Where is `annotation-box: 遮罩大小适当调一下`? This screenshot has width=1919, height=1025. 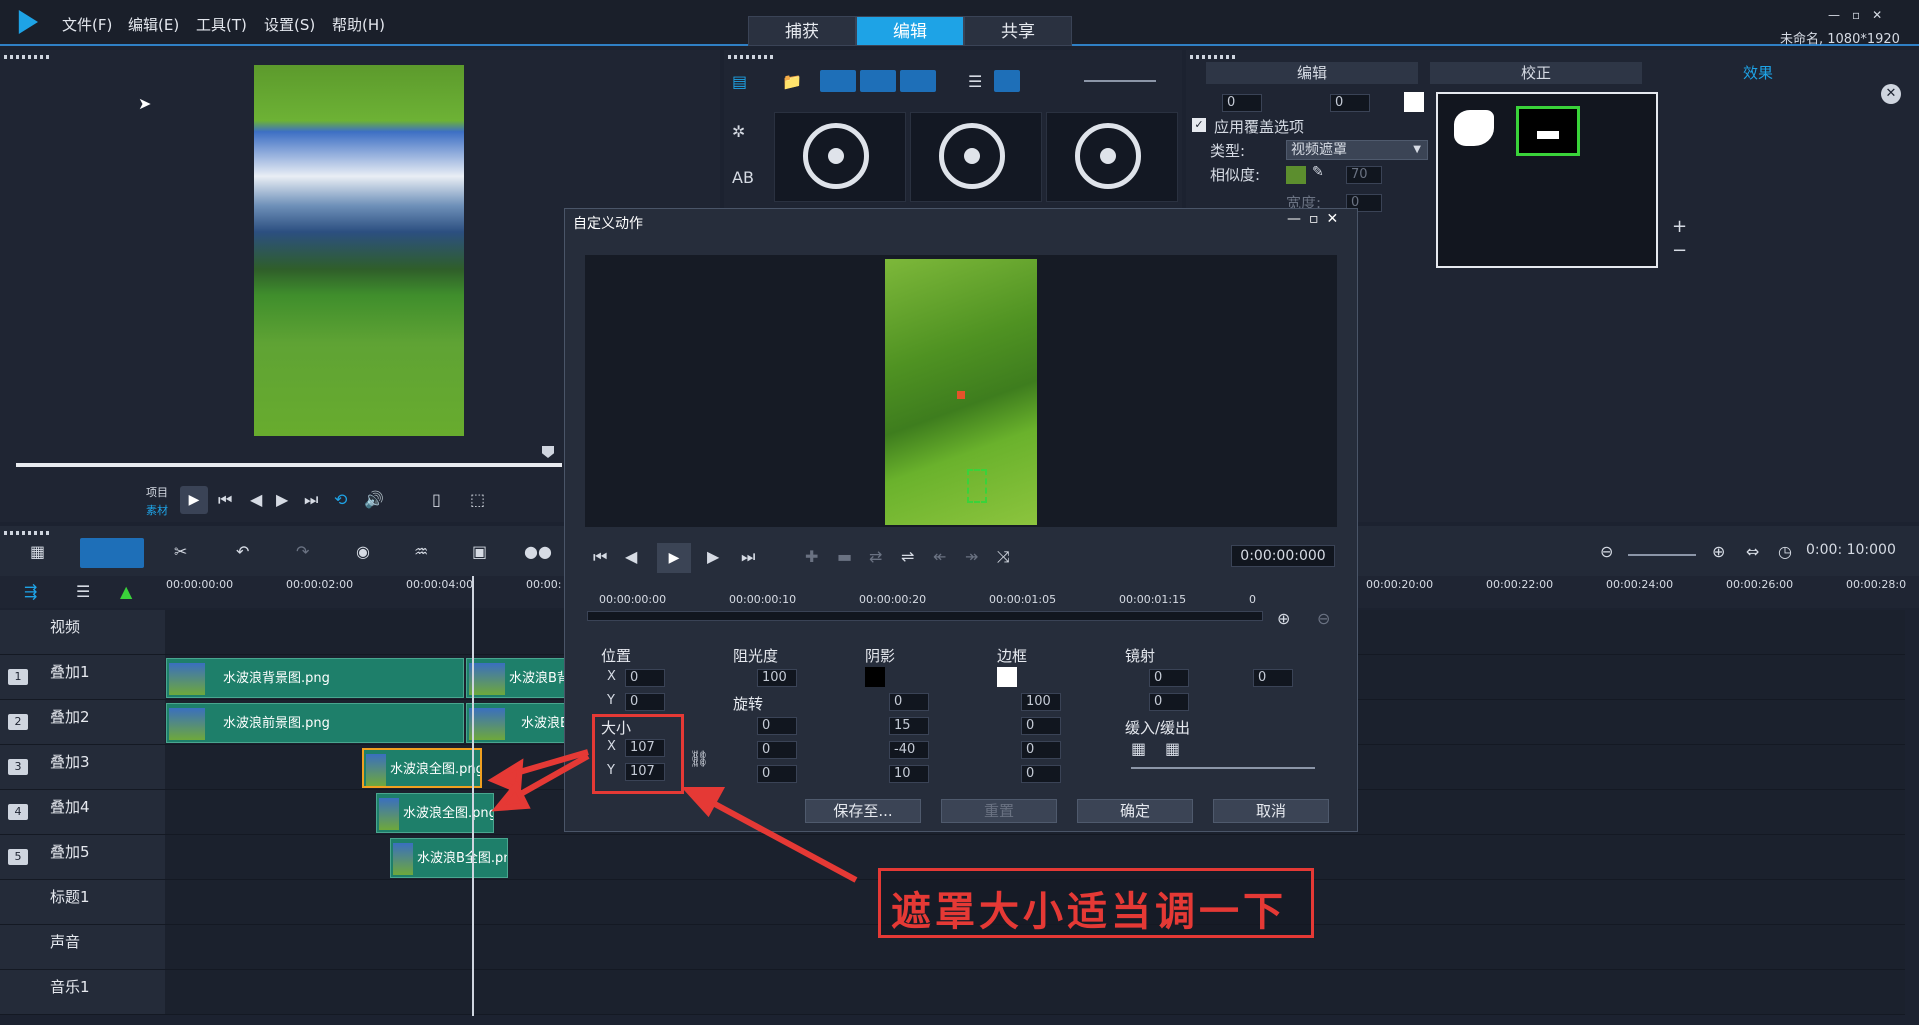
annotation-box: 遮罩大小适当调一下 is located at coordinates (1096, 903).